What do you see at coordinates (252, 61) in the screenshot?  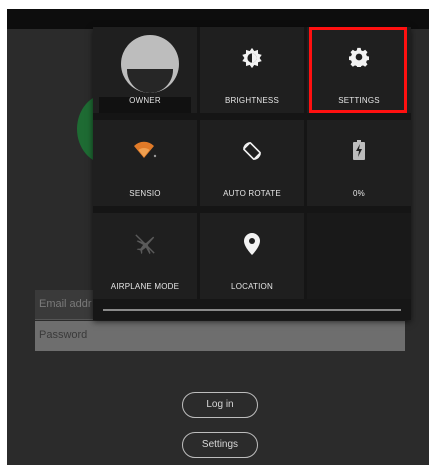 I see `brightness-icon` at bounding box center [252, 61].